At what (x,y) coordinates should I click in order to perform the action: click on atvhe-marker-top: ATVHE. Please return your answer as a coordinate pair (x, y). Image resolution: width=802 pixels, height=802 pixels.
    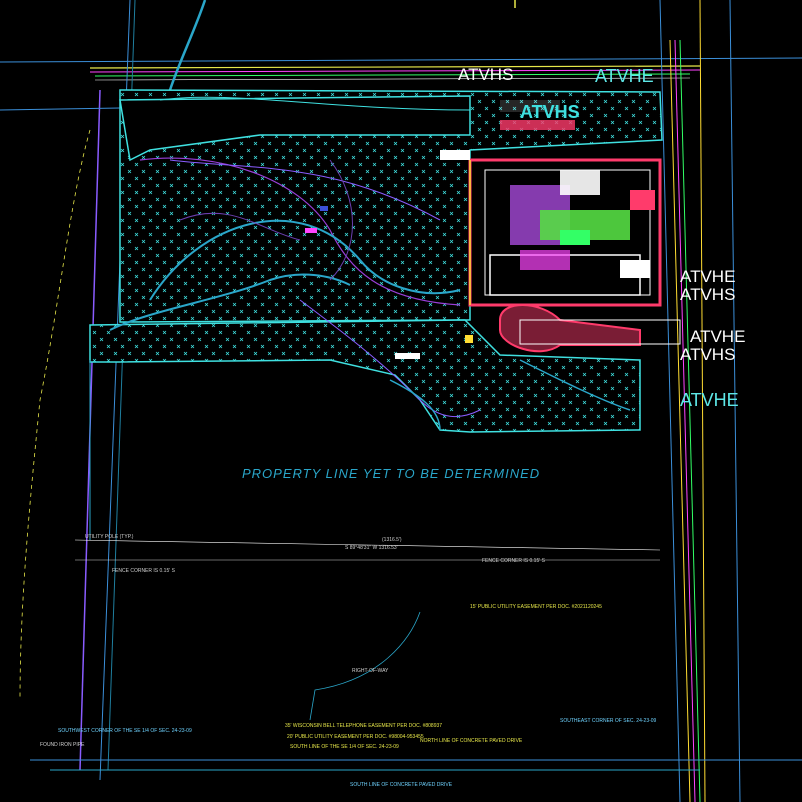
    Looking at the image, I should click on (624, 76).